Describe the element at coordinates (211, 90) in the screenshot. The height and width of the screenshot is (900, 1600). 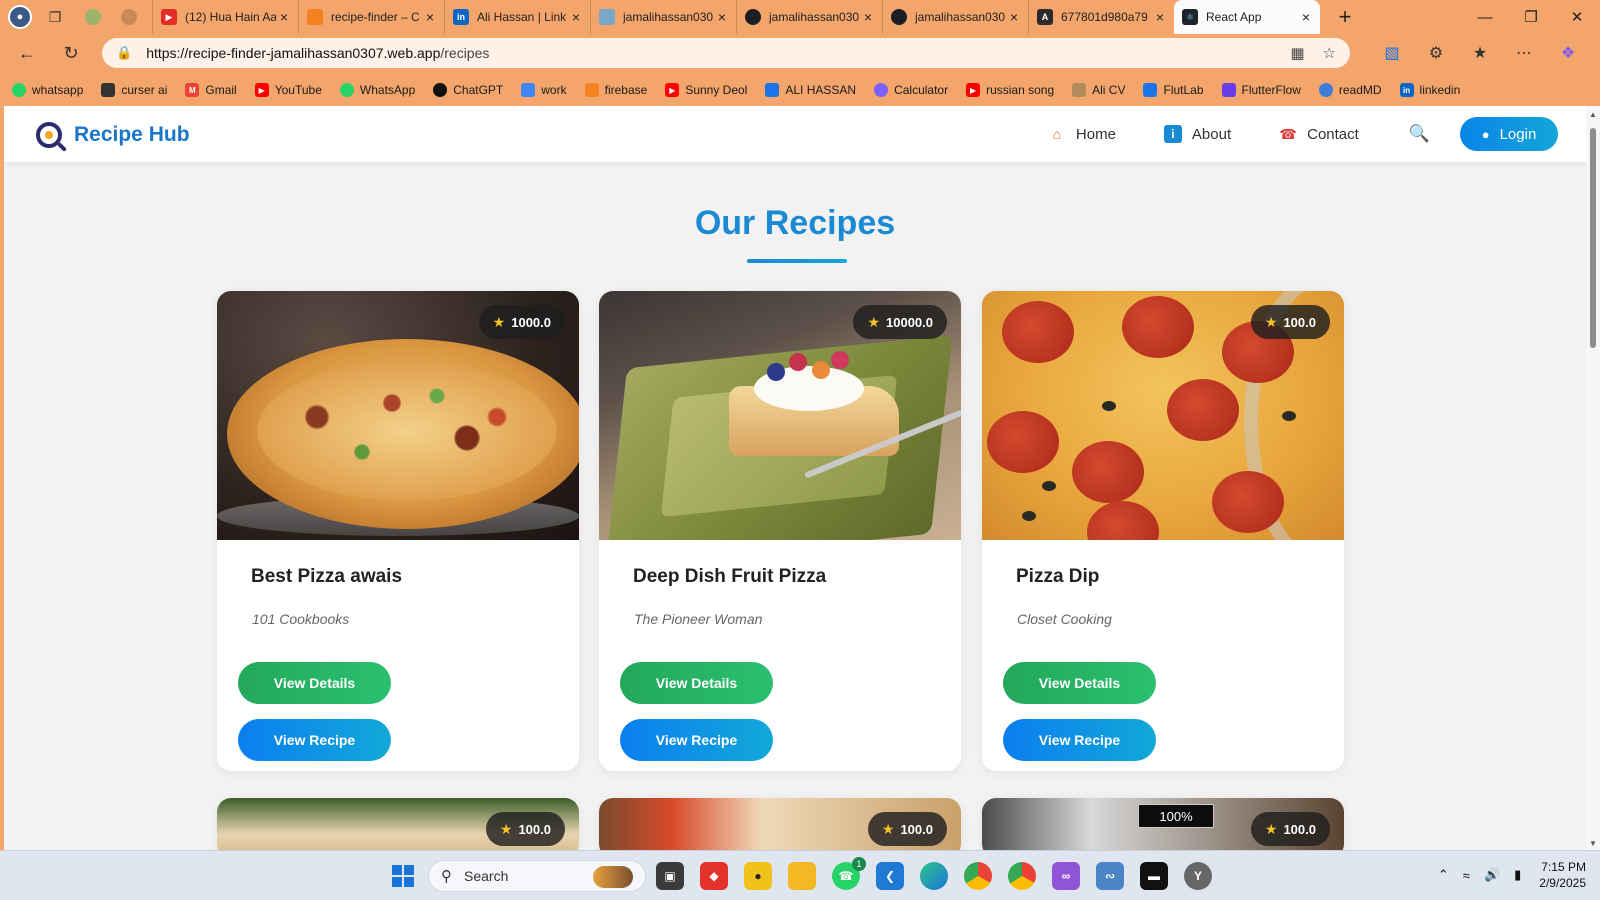
I see `bookmark-item: M Gmail` at that location.